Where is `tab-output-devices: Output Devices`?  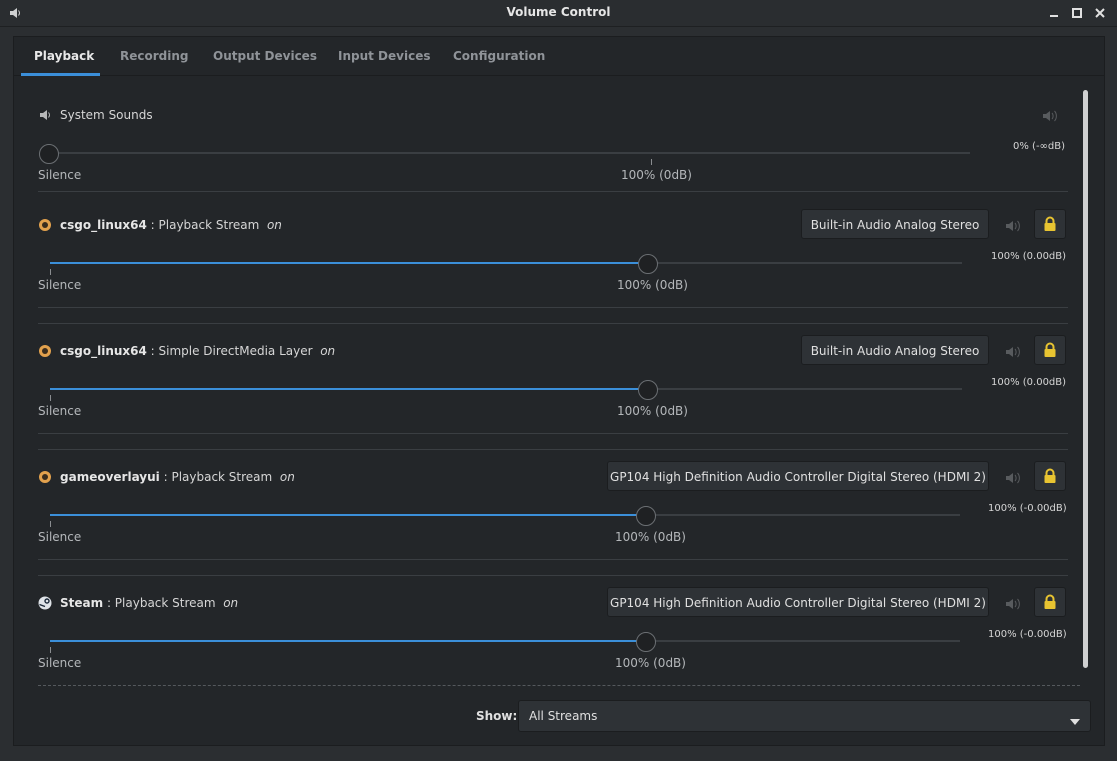 tab-output-devices: Output Devices is located at coordinates (265, 62).